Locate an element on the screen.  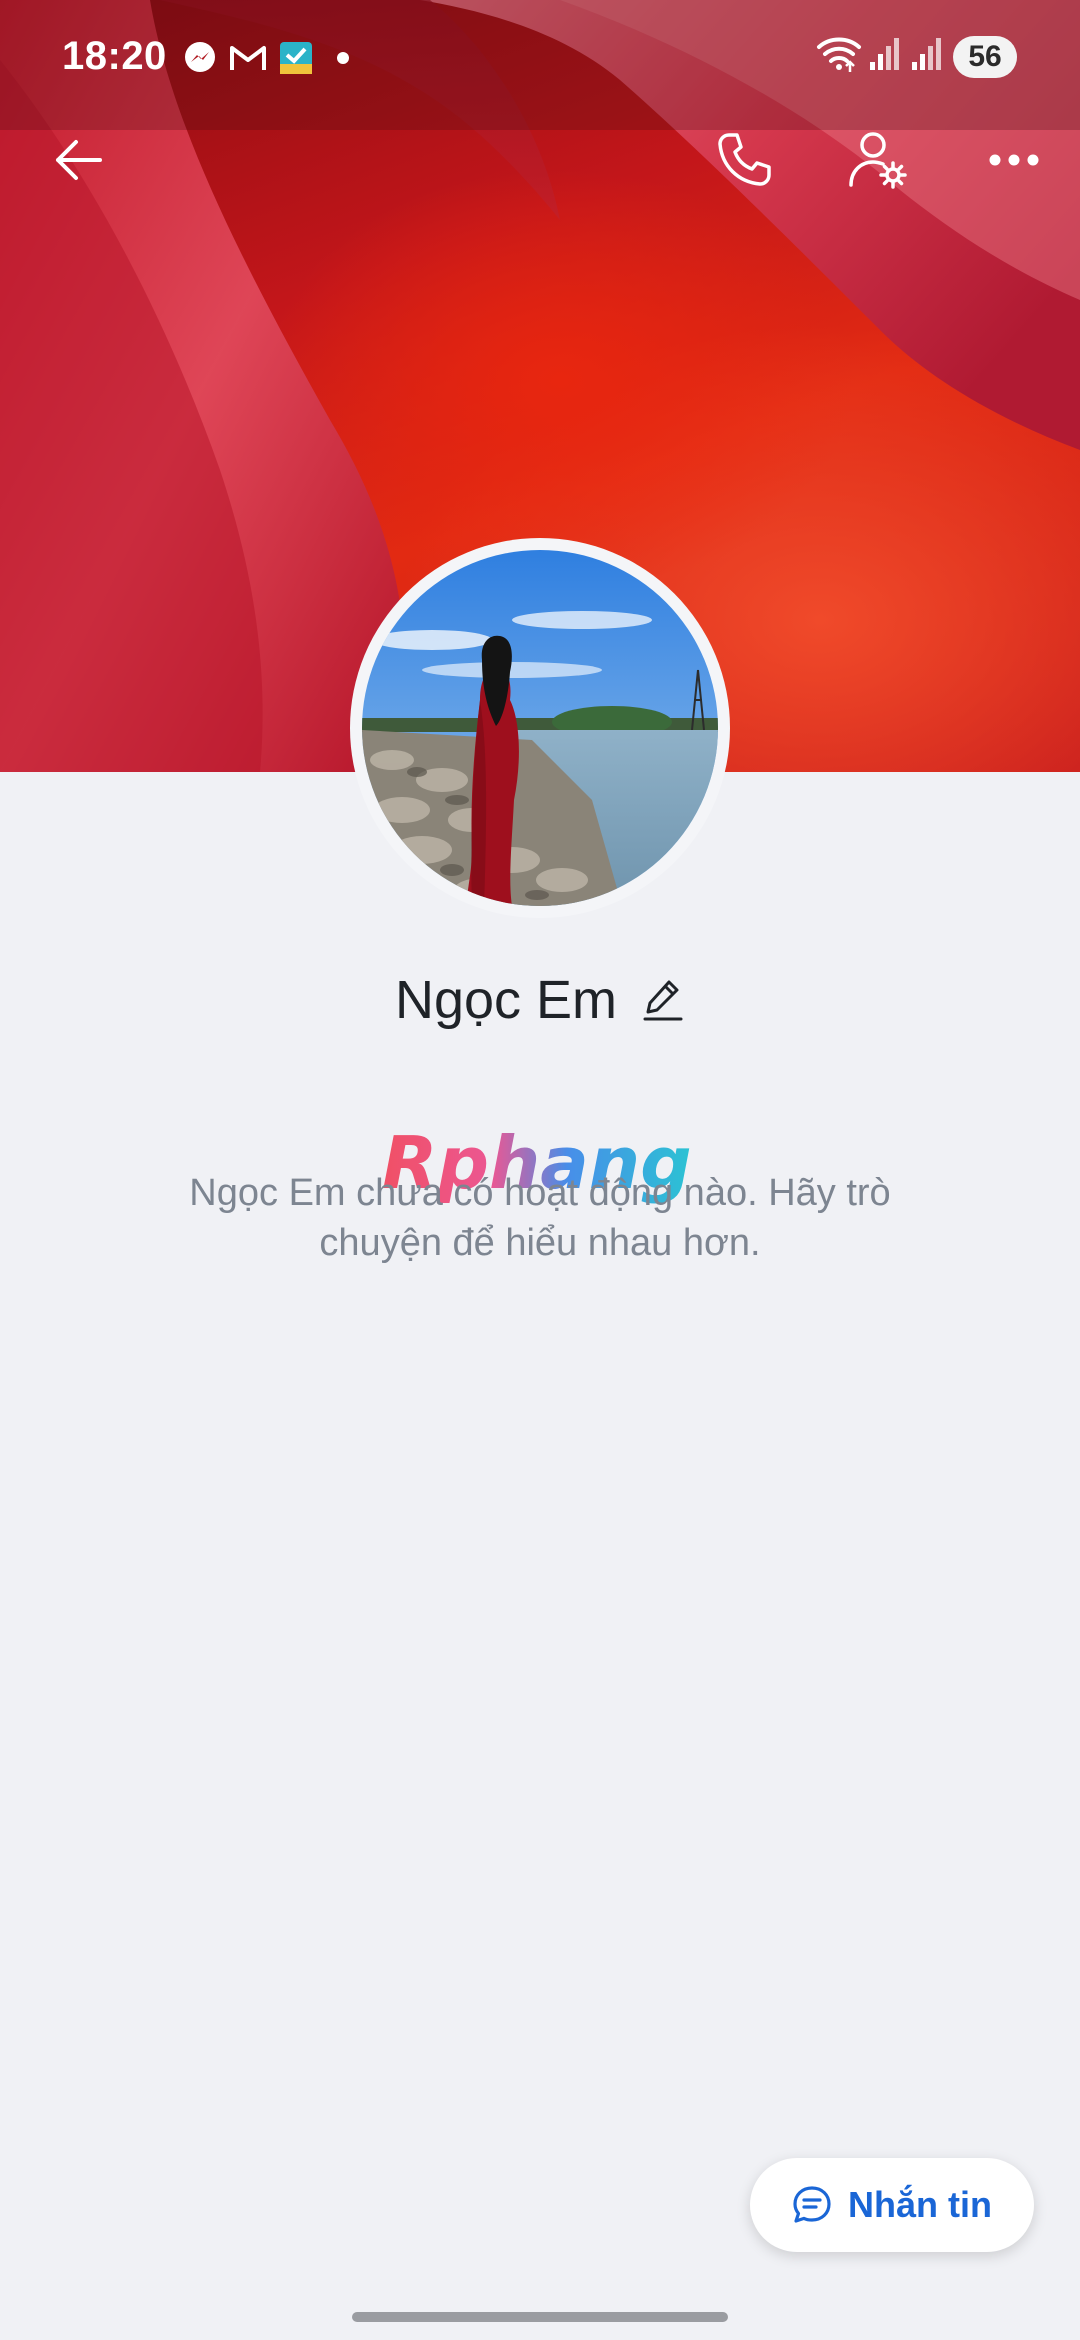
edit-name-button is located at coordinates (663, 1000).